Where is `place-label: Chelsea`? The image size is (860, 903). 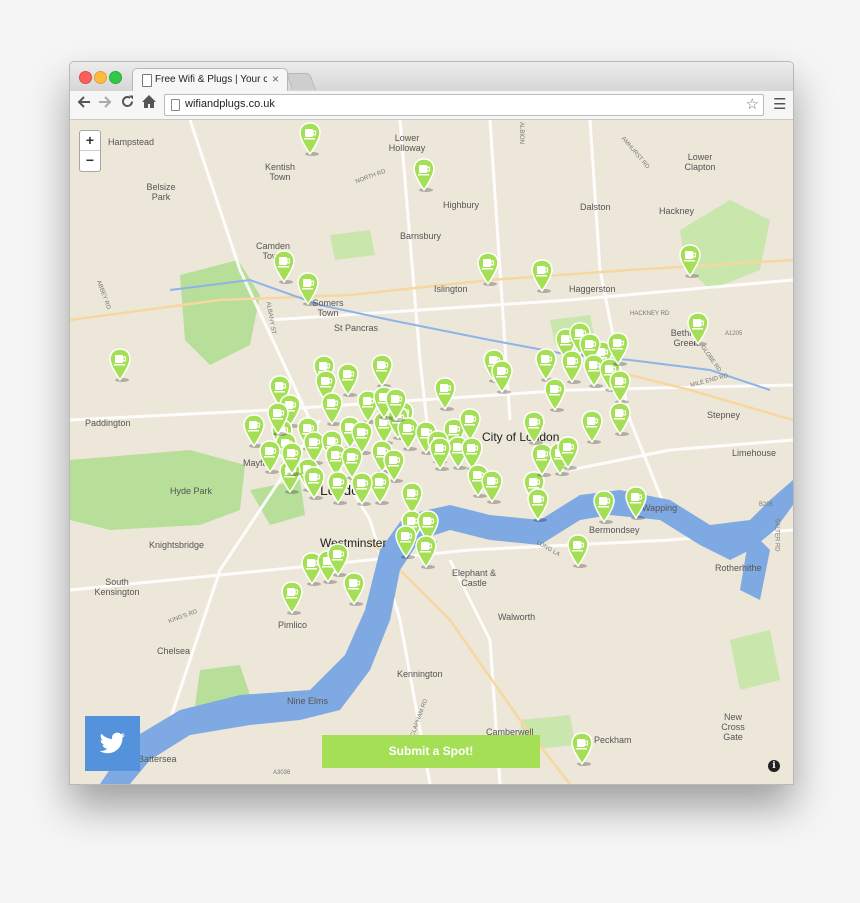
place-label: Chelsea is located at coordinates (174, 651).